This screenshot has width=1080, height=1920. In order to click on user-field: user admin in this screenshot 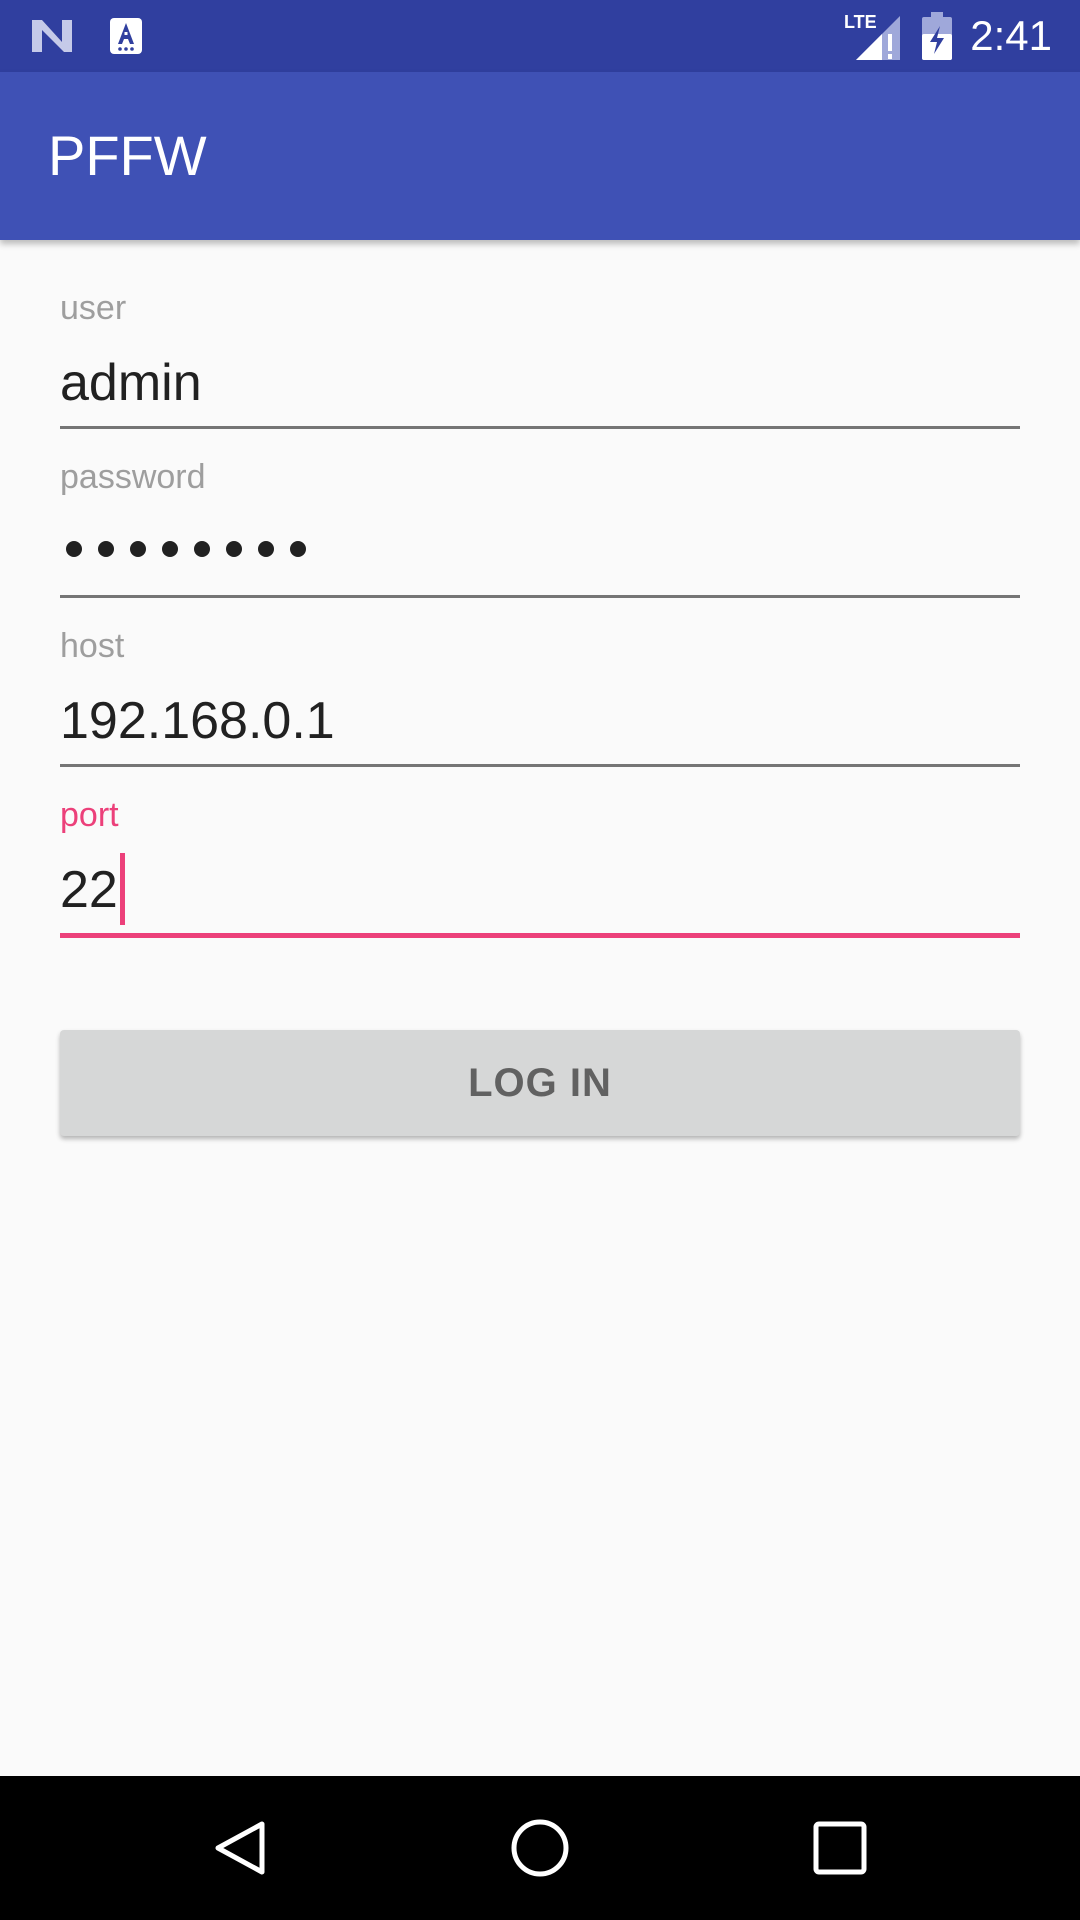, I will do `click(540, 363)`.